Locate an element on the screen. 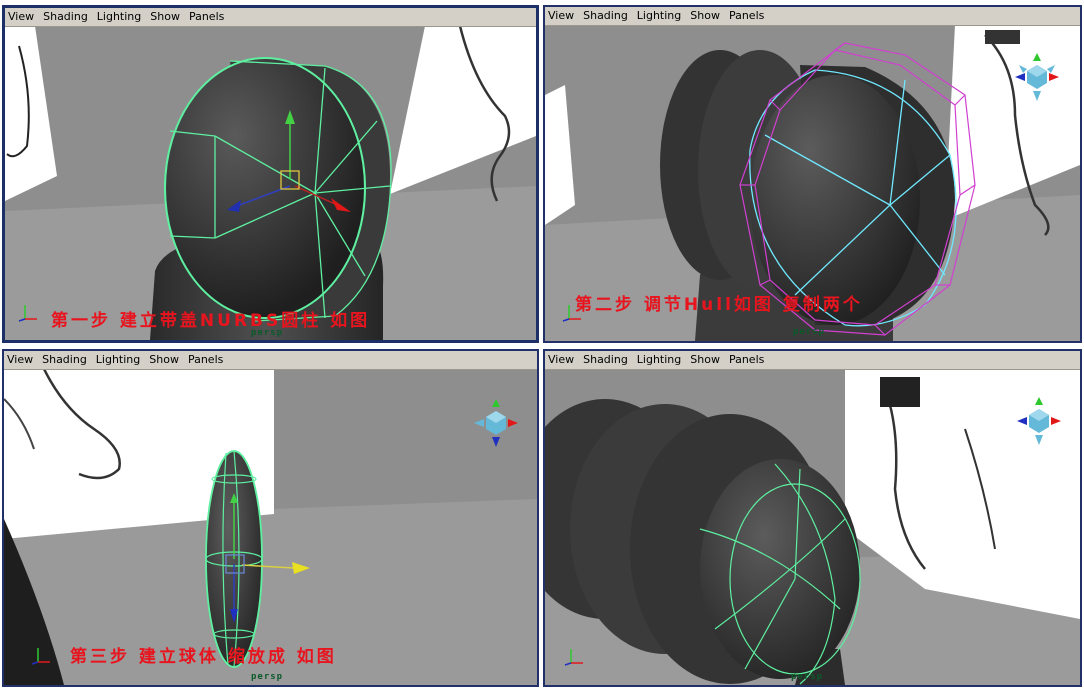  cylinder-front is located at coordinates (835, 200).